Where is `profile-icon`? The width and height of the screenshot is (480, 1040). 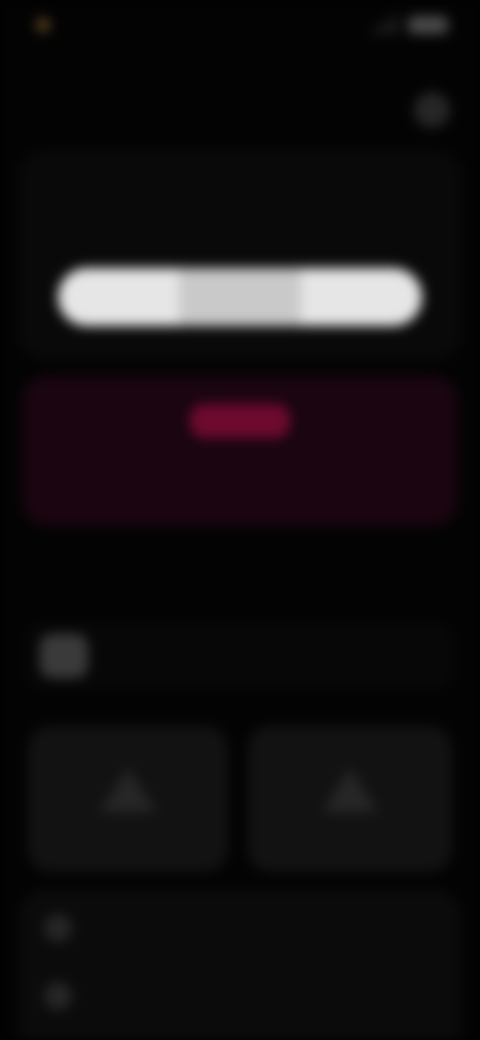
profile-icon is located at coordinates (432, 110).